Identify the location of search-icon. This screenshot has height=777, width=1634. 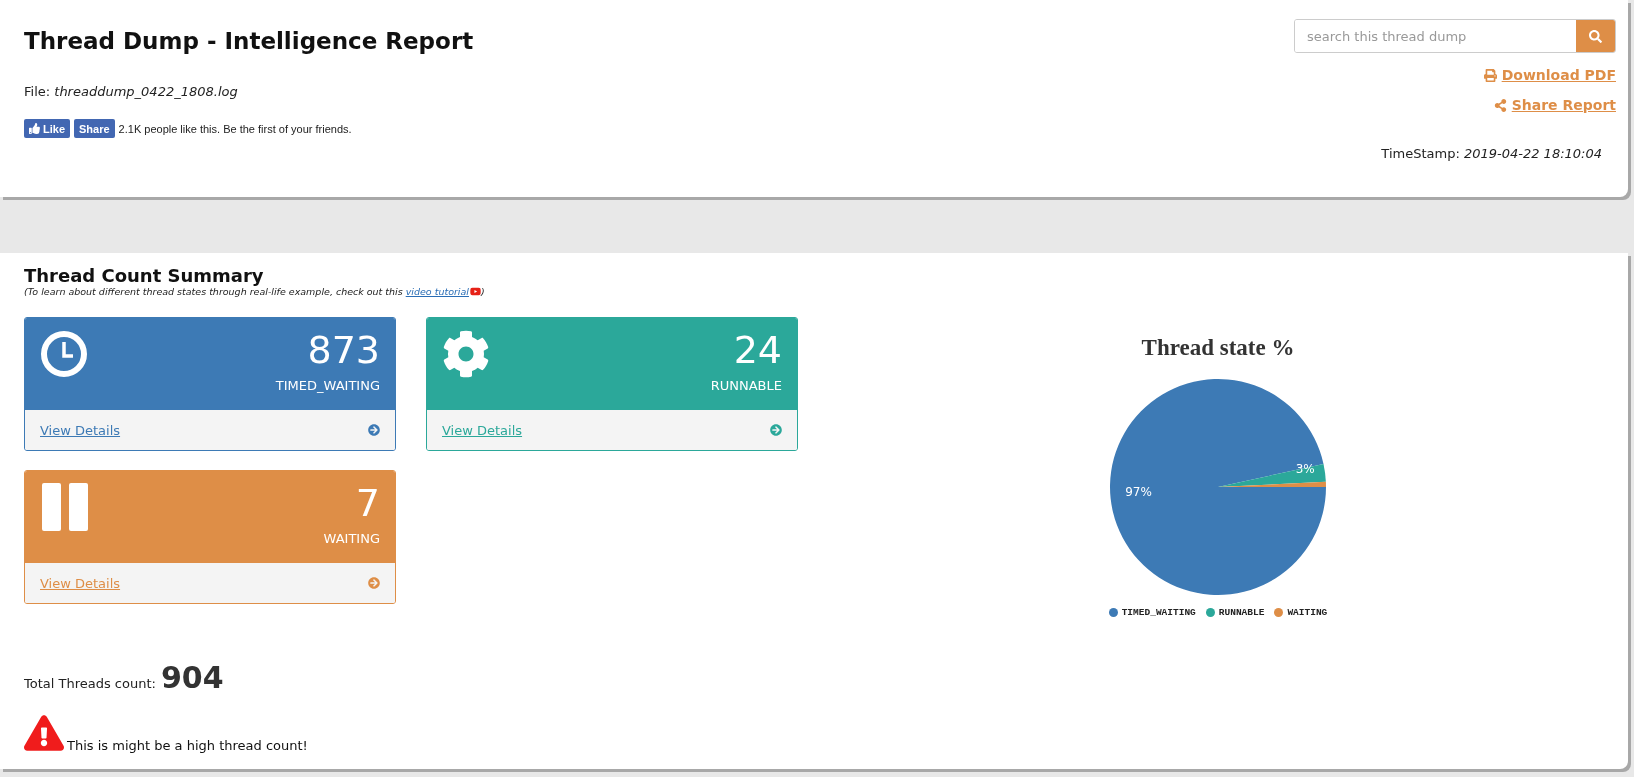
(1595, 36).